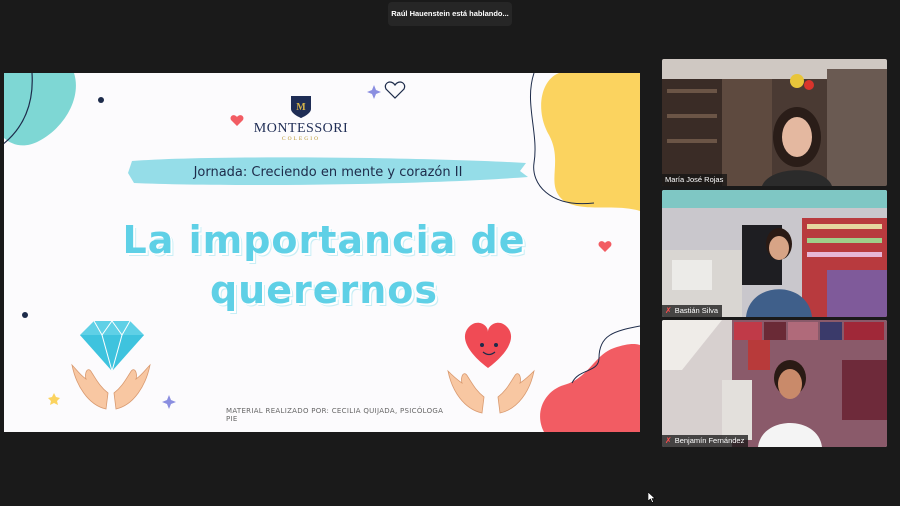 The width and height of the screenshot is (900, 506). I want to click on banner-text: Jornada: Creciendo en mente y corazón II, so click(328, 172).